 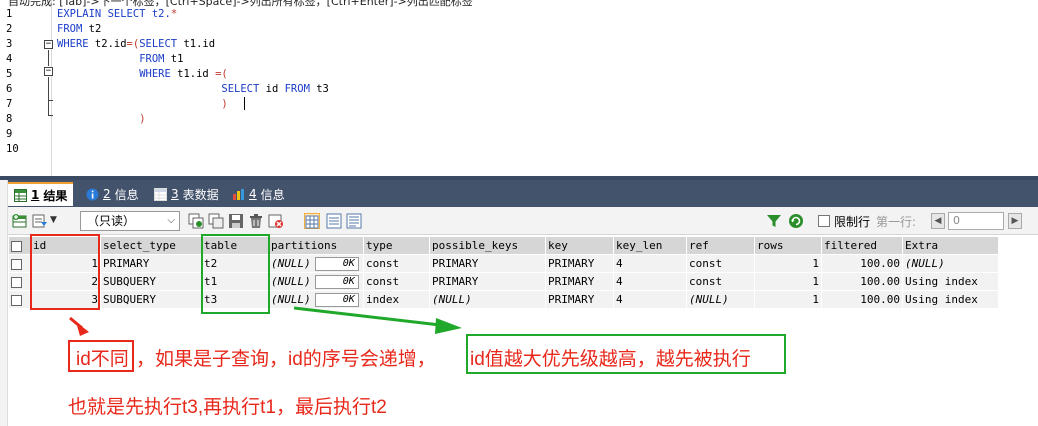 I want to click on column-header-key-len: key_len, so click(x=650, y=245).